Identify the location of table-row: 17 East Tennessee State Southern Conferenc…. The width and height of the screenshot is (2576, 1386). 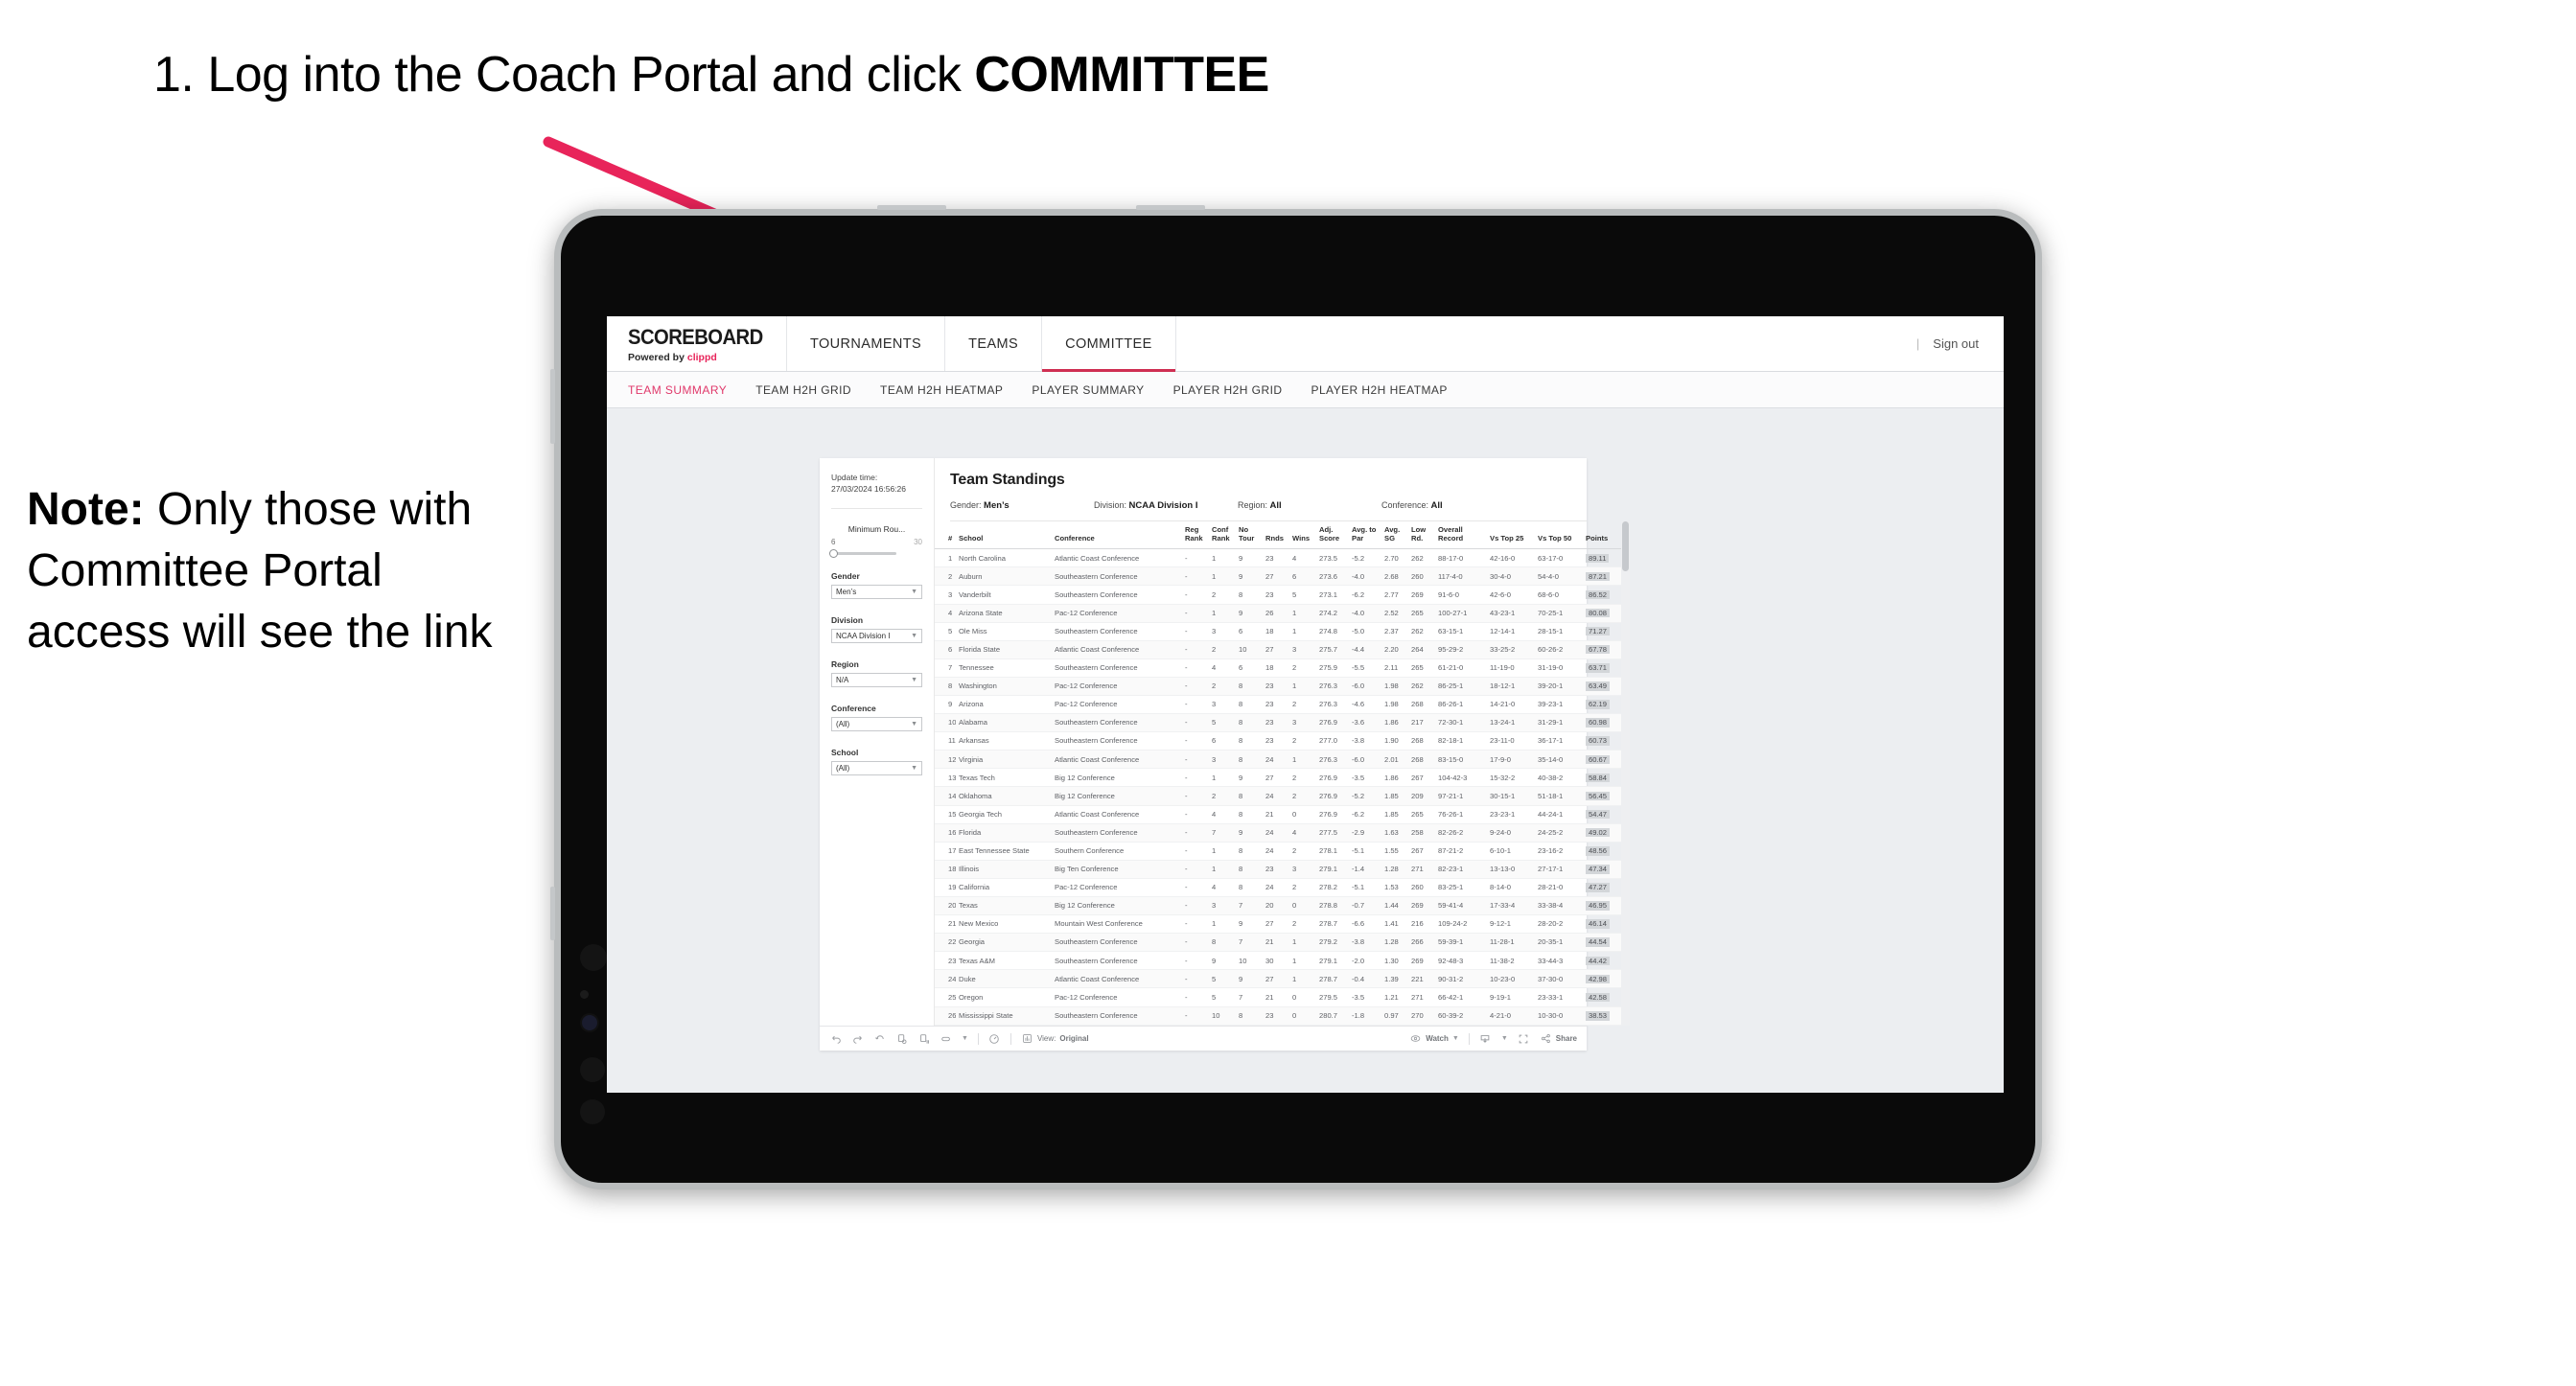
(1278, 852).